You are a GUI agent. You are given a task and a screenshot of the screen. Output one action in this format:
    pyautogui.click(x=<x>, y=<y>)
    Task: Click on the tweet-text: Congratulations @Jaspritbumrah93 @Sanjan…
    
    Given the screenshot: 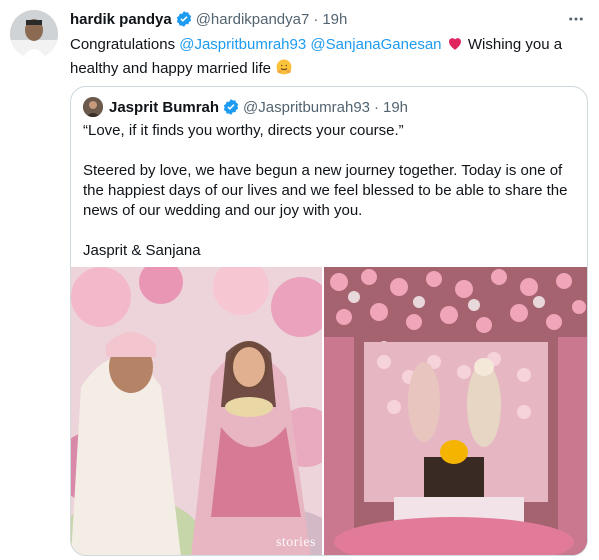 What is the action you would take?
    pyautogui.click(x=320, y=58)
    